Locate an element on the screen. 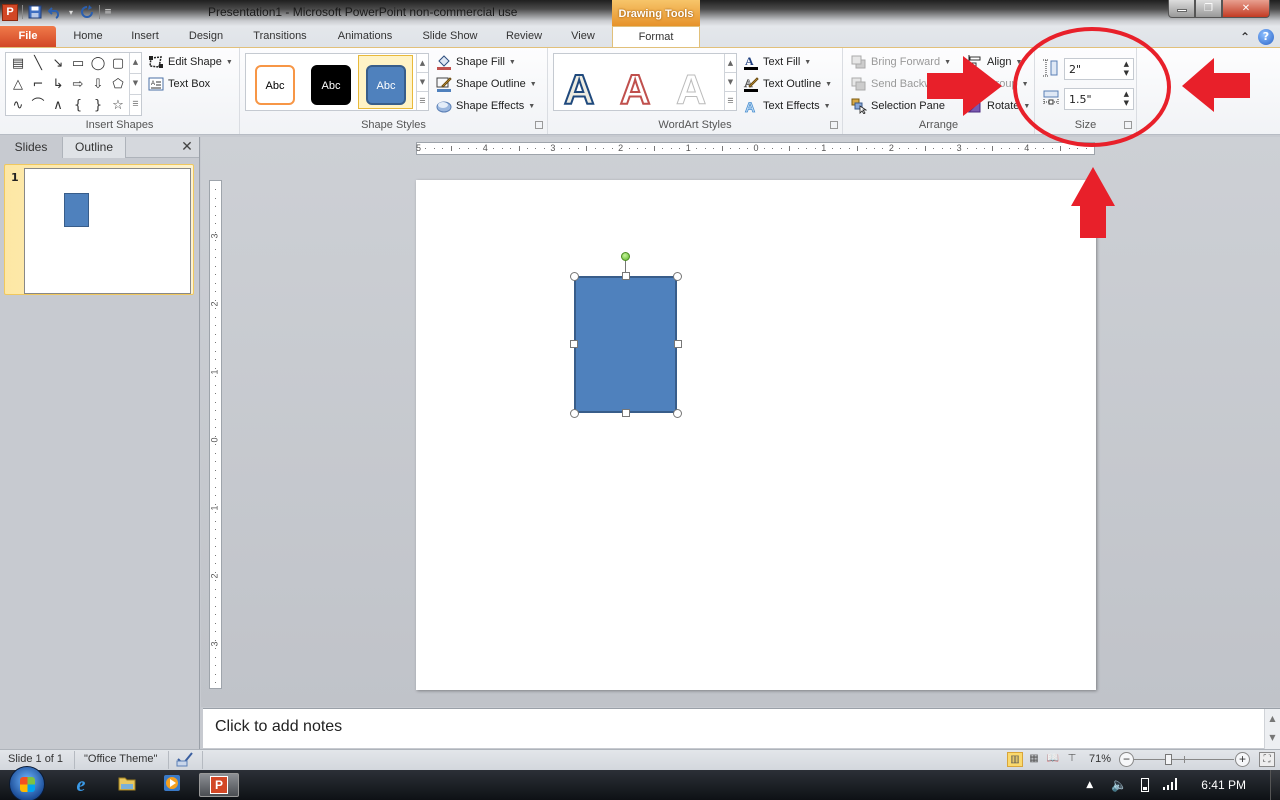 This screenshot has height=800, width=1280. edit-shape-button: Edit Shape ▼ is located at coordinates (190, 62).